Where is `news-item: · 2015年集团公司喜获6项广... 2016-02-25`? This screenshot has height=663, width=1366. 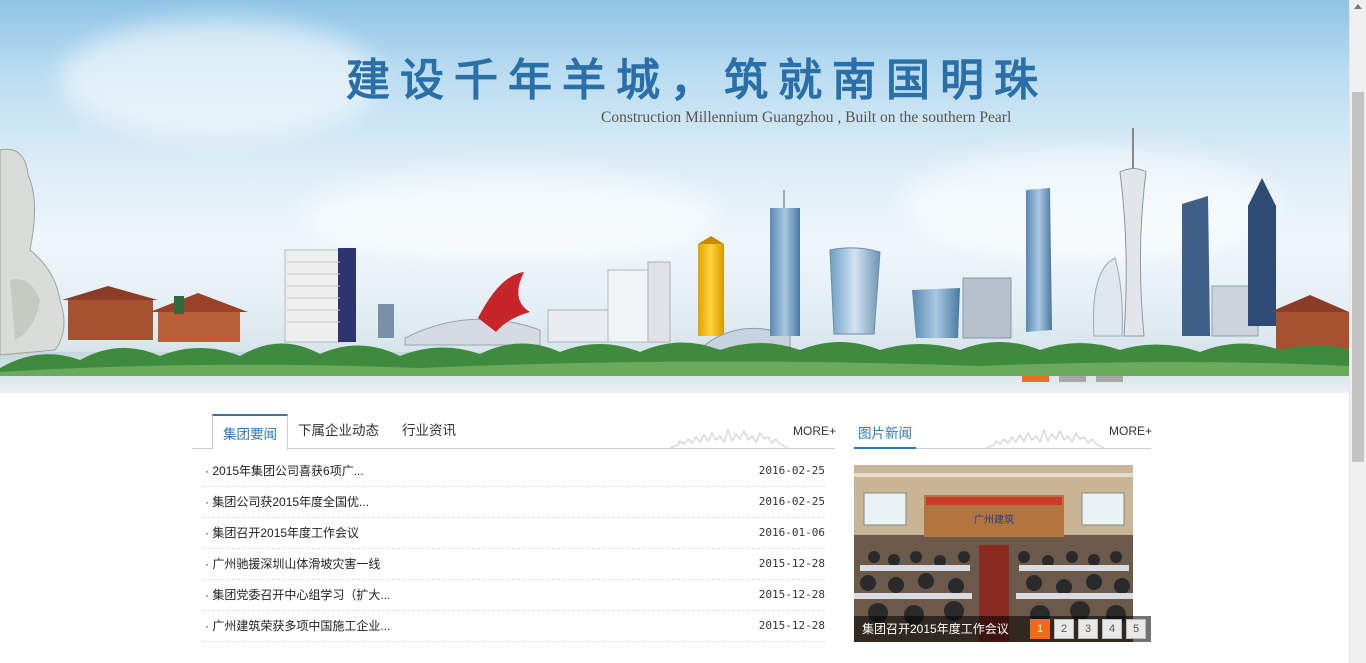
news-item: · 2015年集团公司喜获6项广... 2016-02-25 is located at coordinates (513, 471).